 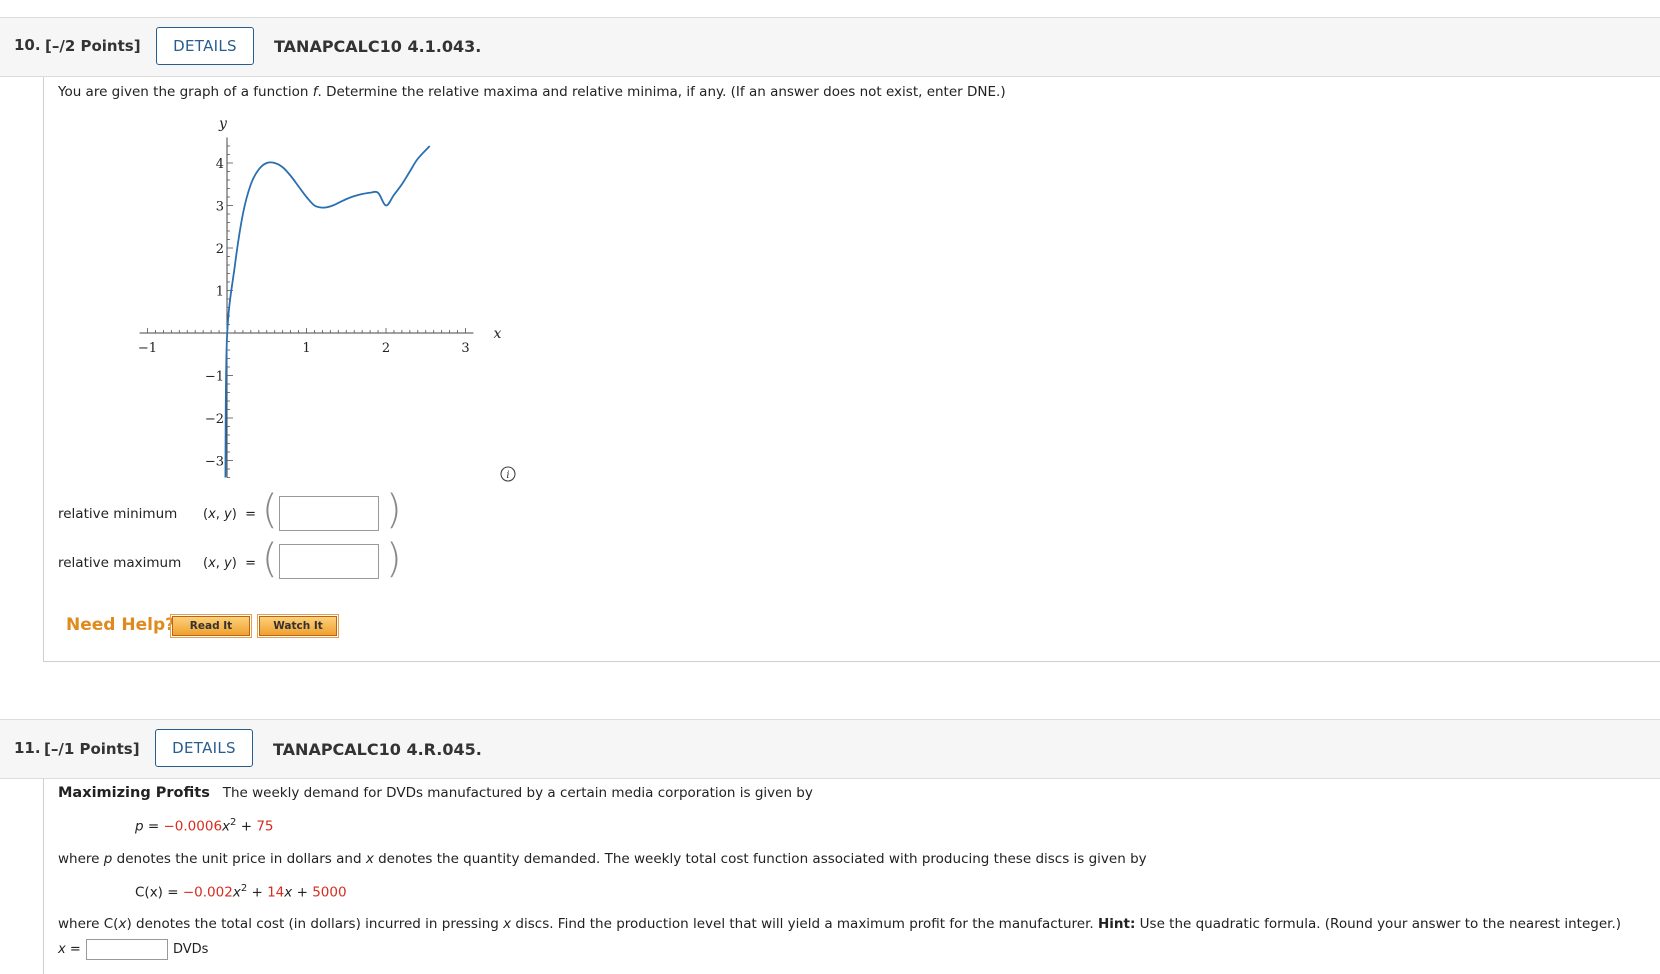 I want to click on answer-unit: DVDs, so click(x=191, y=949).